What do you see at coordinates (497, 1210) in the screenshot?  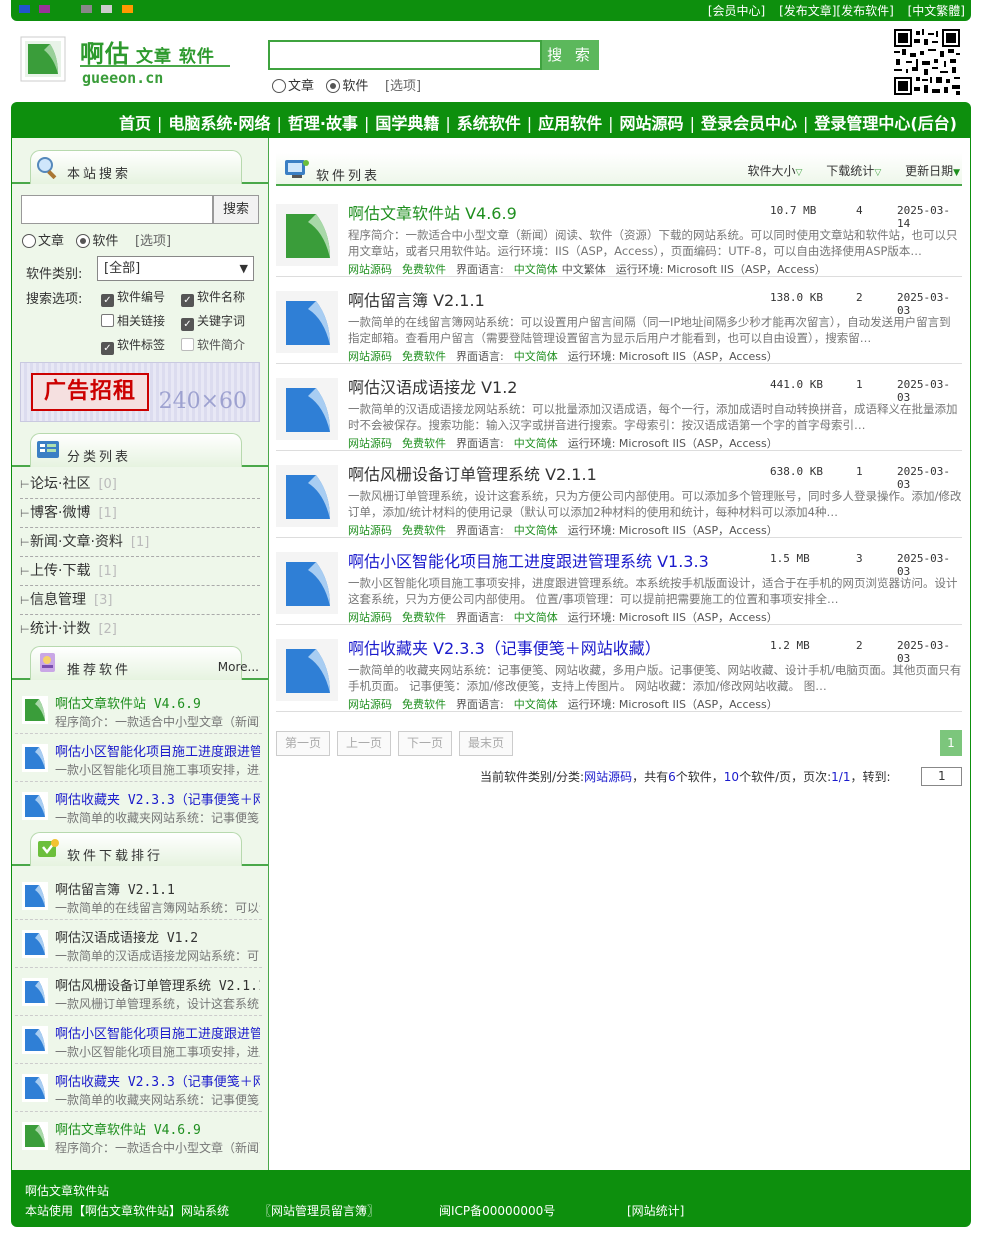 I see `footer-icp-link: 闽ICP备00000000号` at bounding box center [497, 1210].